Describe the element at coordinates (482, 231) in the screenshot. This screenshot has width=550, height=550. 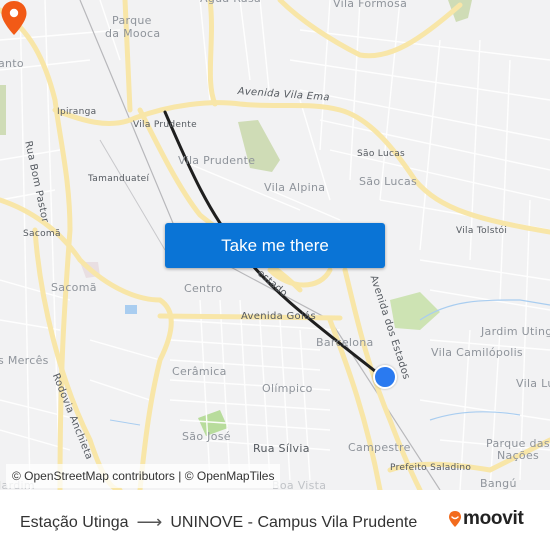
I see `map-label: Vila Tolstói` at that location.